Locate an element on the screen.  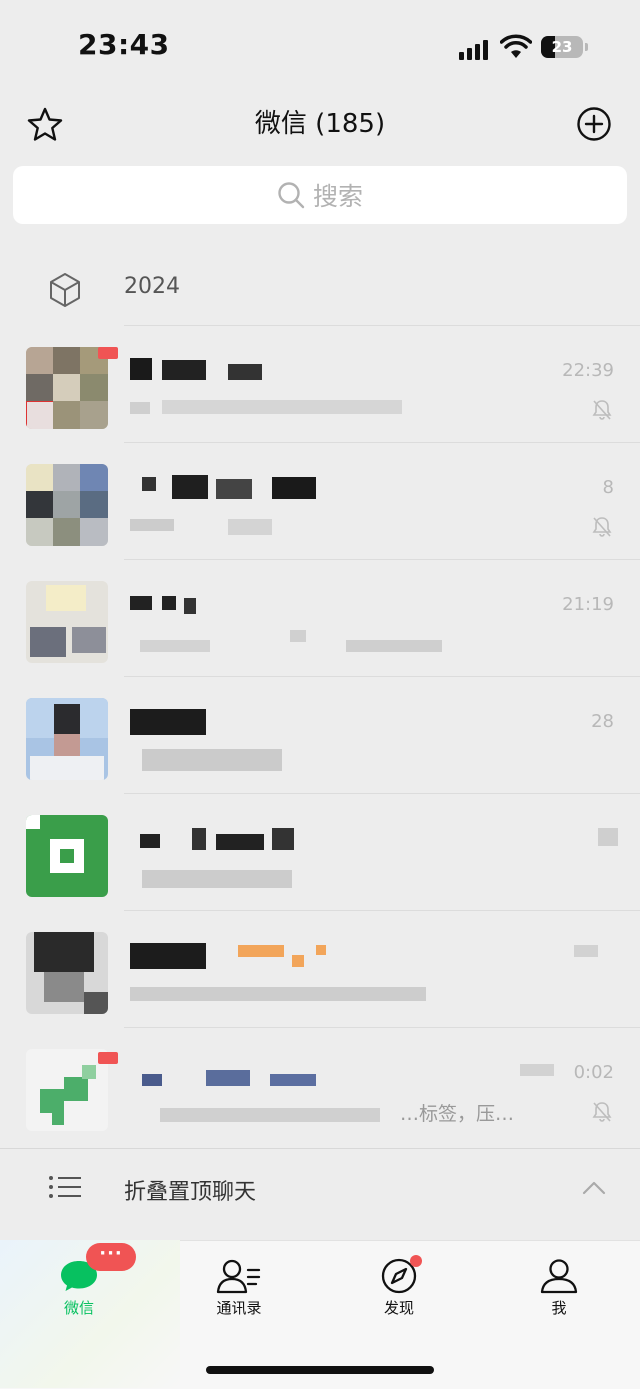
wifi-icon is located at coordinates (516, 46).